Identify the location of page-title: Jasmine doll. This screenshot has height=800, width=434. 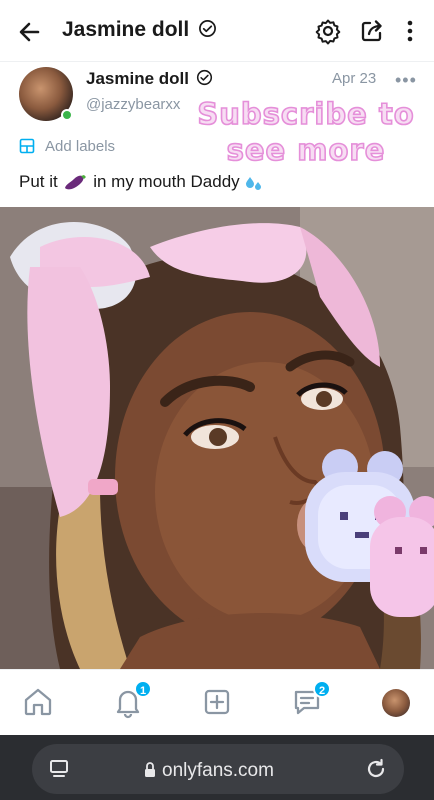
(139, 30).